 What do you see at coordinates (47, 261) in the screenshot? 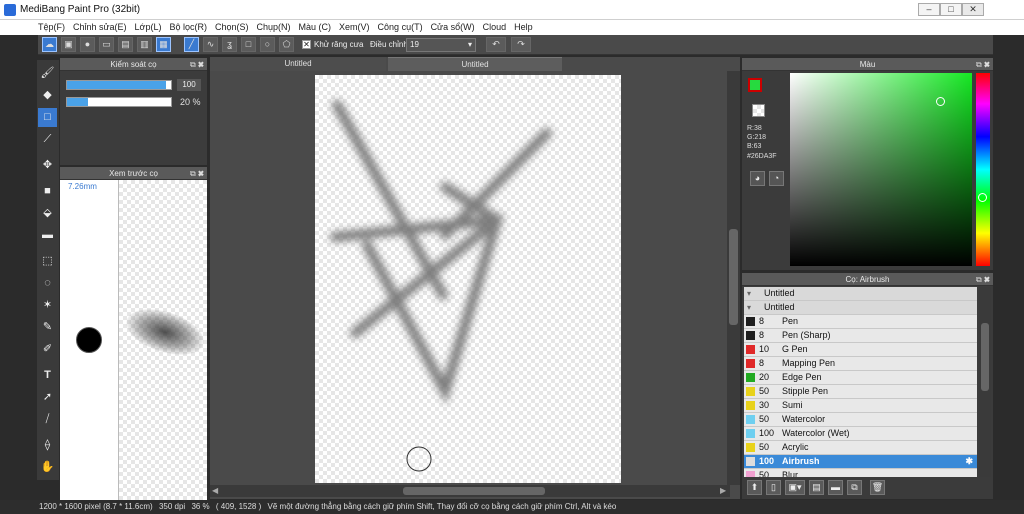
I see `select-tool-icon: ⬚` at bounding box center [47, 261].